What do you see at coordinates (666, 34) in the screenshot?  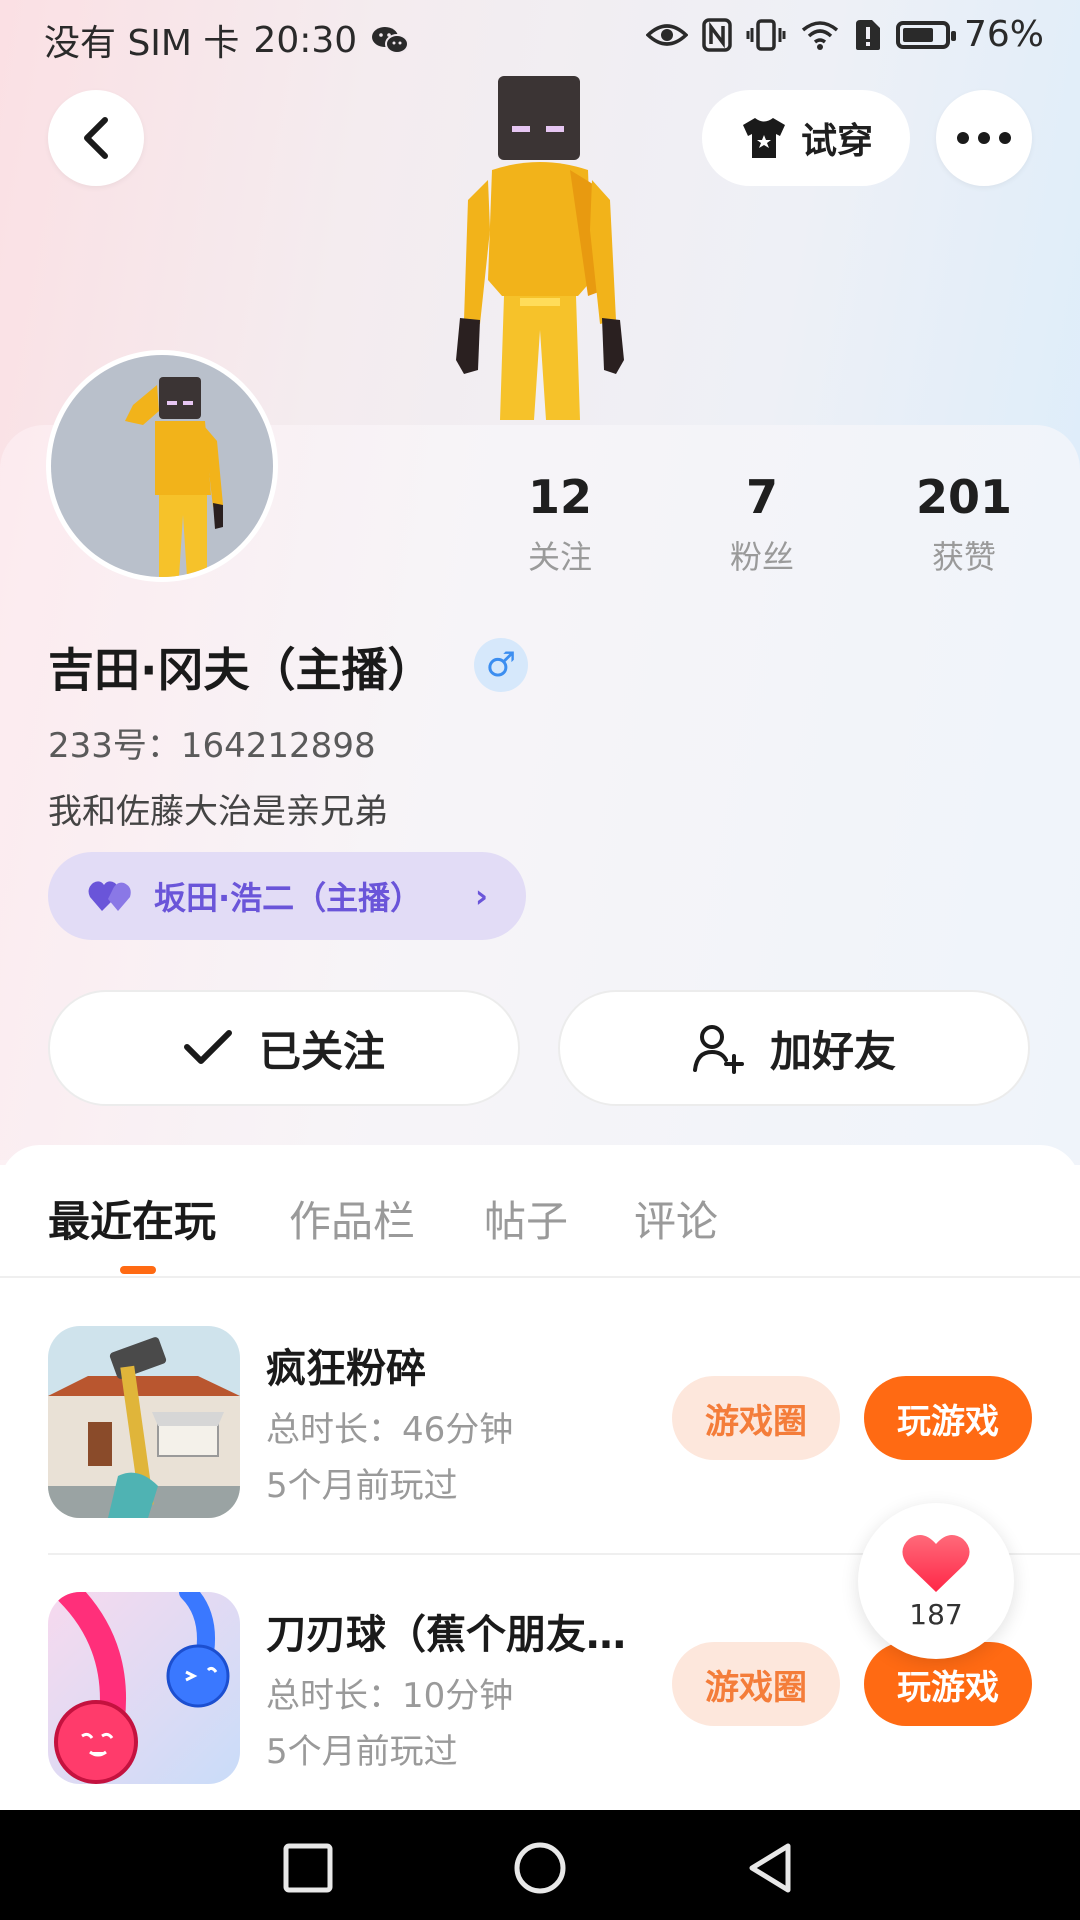 I see `eye-icon` at bounding box center [666, 34].